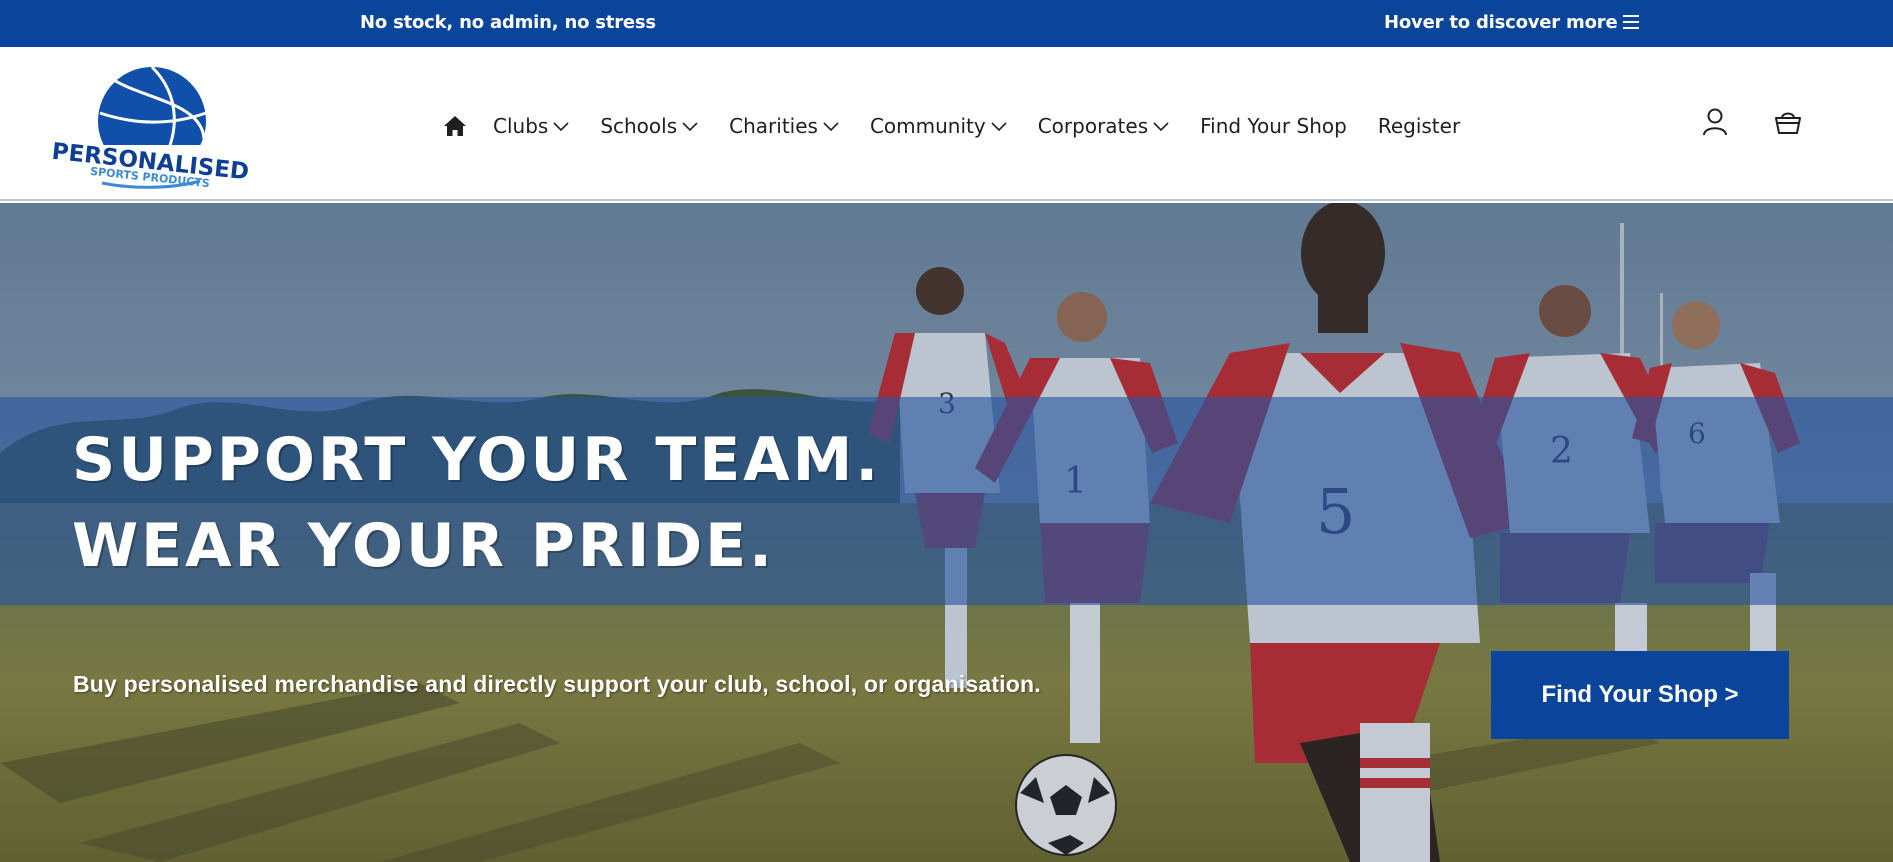  I want to click on headline-line2: WEAR YOUR PRIDE., so click(423, 546).